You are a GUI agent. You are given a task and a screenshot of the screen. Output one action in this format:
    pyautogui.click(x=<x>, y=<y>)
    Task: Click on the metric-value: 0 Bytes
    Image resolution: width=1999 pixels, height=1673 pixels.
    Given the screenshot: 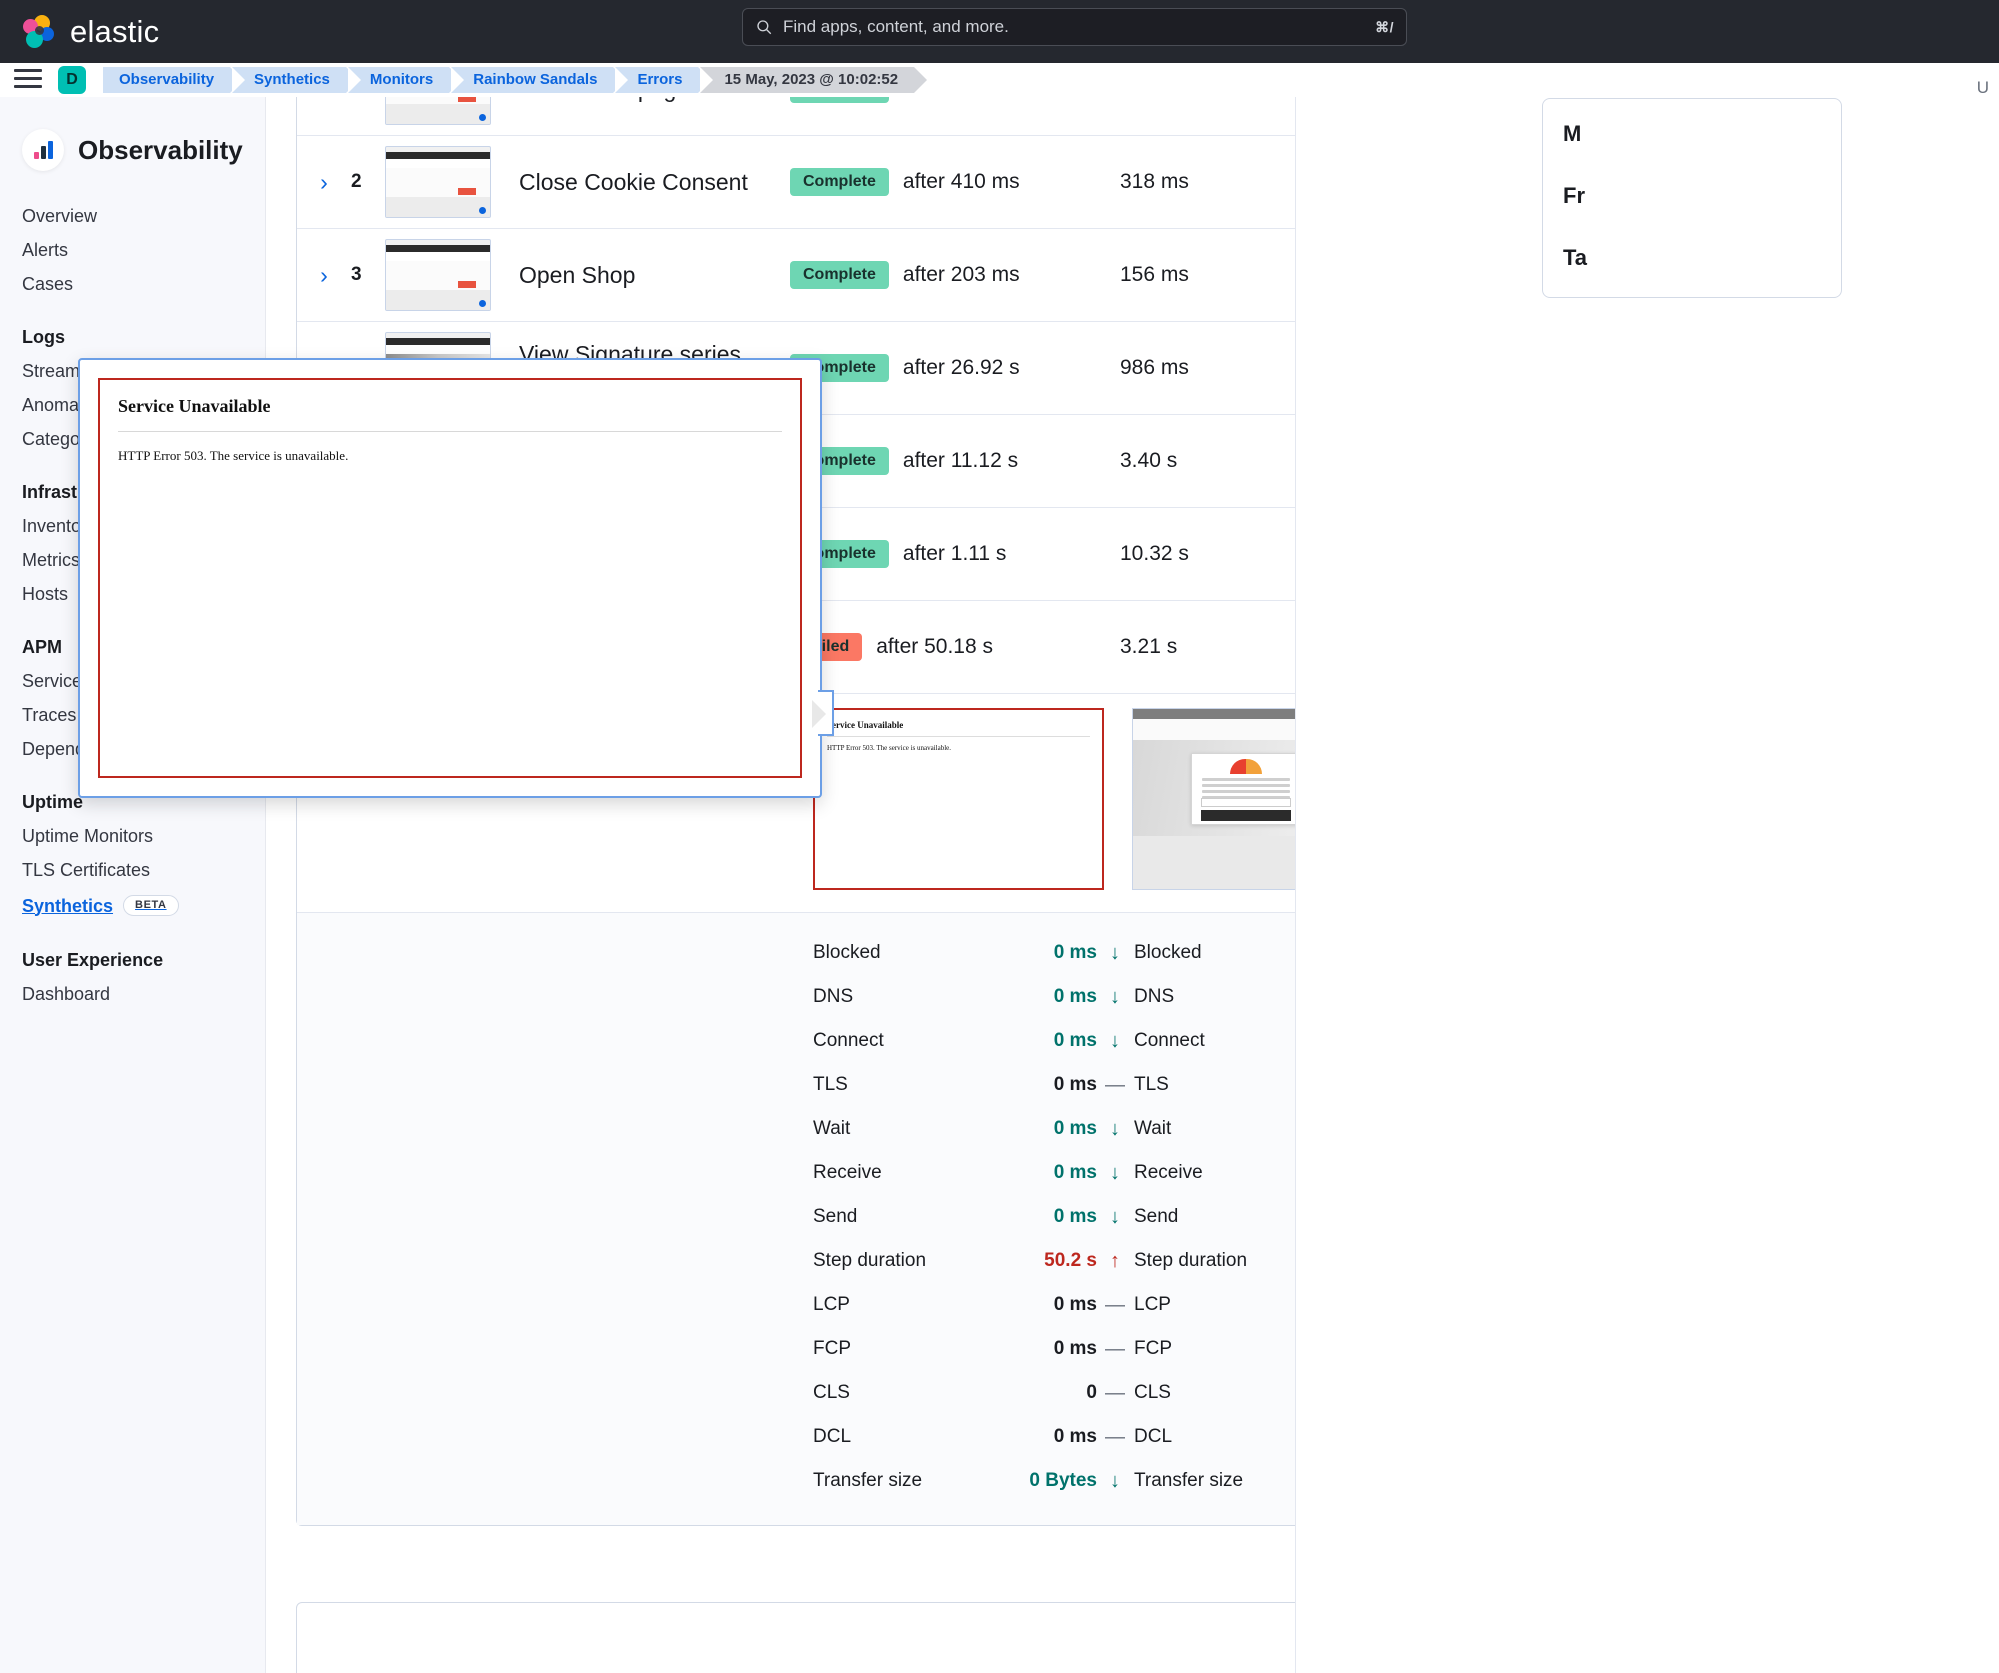 What is the action you would take?
    pyautogui.click(x=1063, y=1480)
    